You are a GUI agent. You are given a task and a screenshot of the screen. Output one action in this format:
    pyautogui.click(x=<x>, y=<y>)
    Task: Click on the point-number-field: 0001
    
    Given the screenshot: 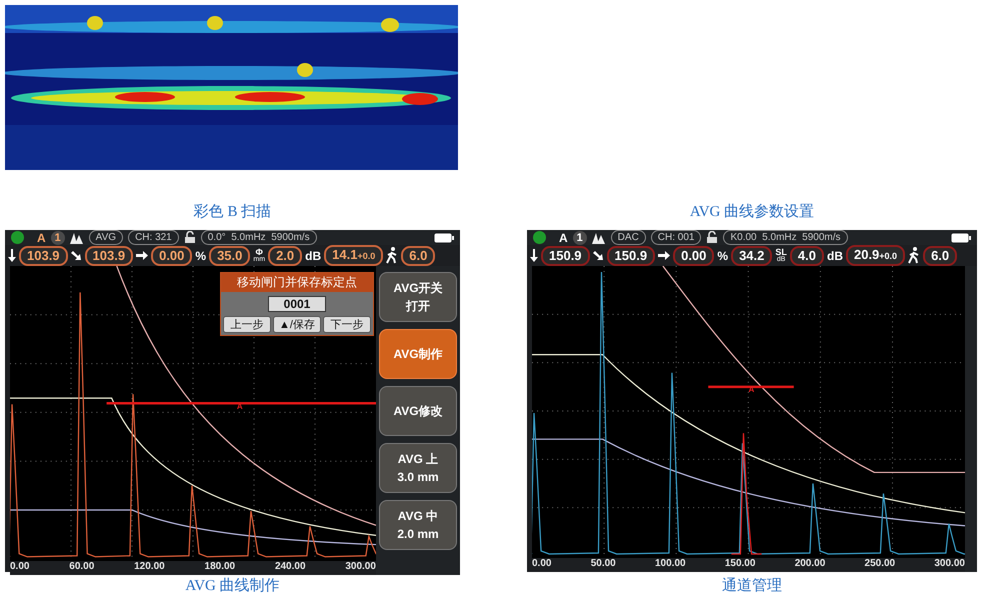 What is the action you would take?
    pyautogui.click(x=297, y=304)
    